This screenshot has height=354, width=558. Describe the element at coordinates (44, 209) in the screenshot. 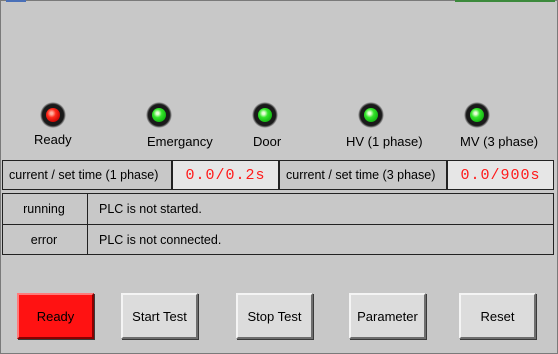

I see `running-label: running` at that location.